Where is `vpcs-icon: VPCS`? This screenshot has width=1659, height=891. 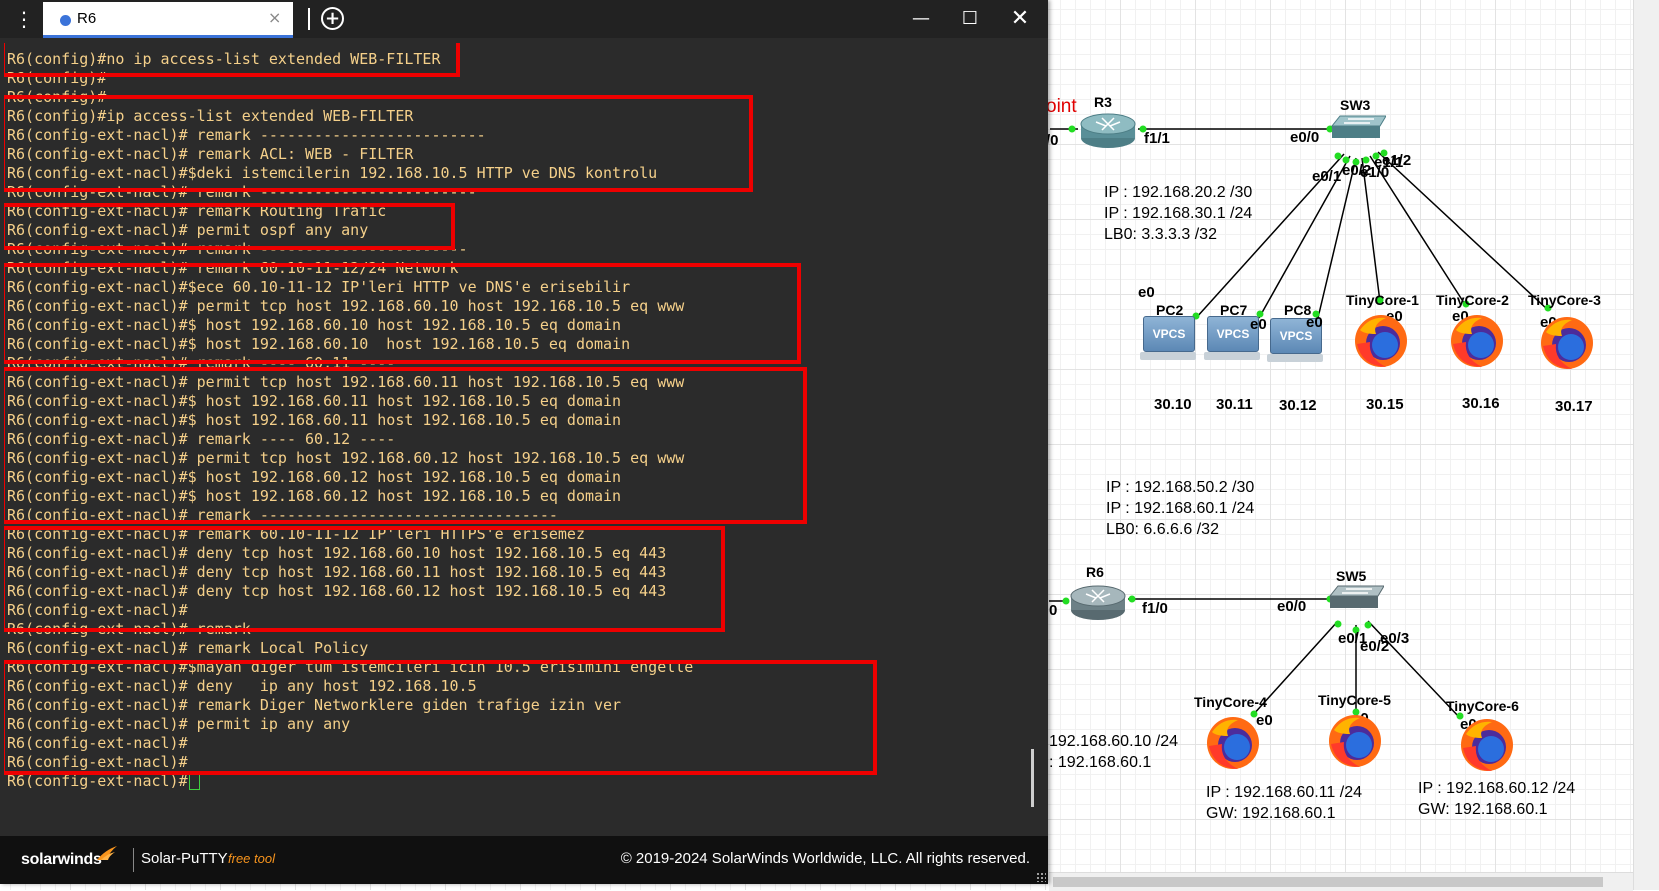 vpcs-icon: VPCS is located at coordinates (1168, 338).